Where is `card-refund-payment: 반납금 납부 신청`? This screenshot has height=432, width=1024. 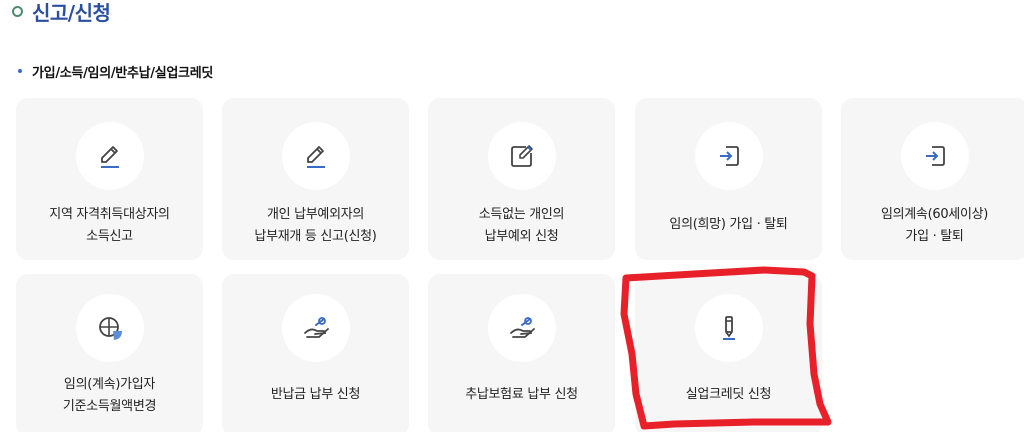
card-refund-payment: 반납금 납부 신청 is located at coordinates (315, 353).